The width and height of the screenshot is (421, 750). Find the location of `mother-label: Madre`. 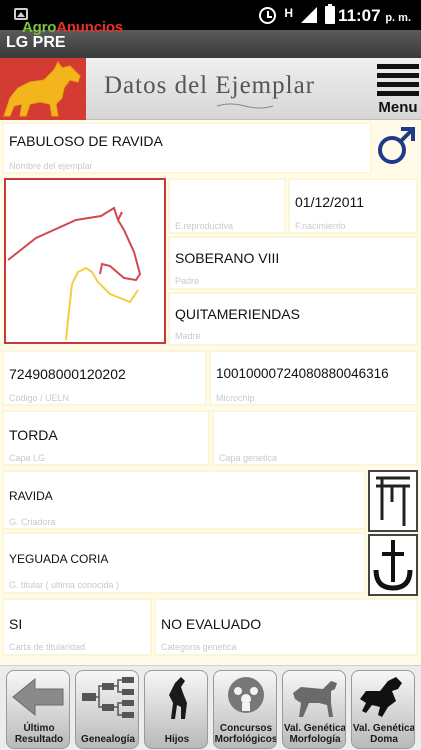

mother-label: Madre is located at coordinates (188, 336).